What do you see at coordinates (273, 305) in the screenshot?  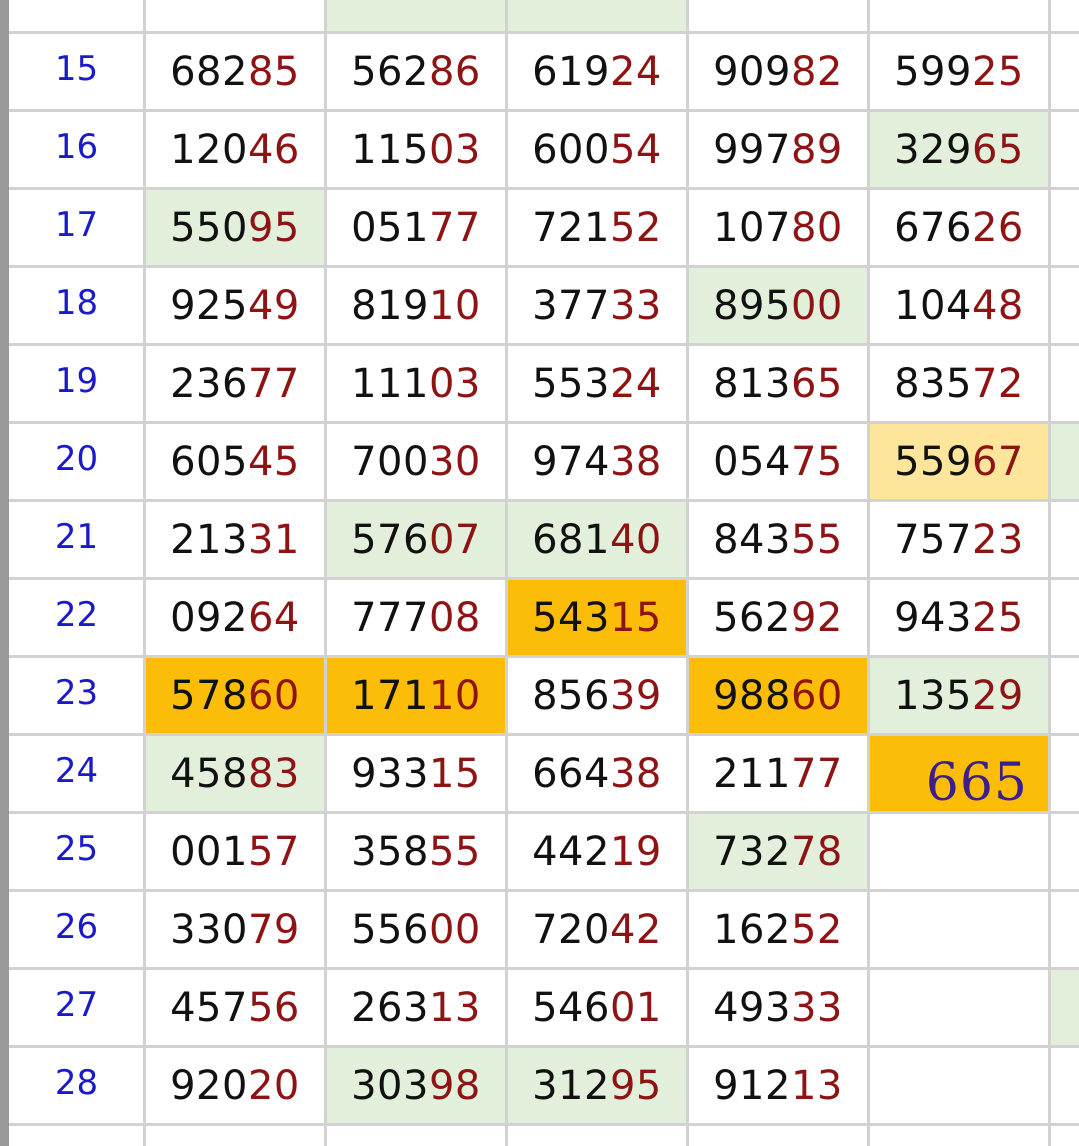 I see `number-suffix: 49` at bounding box center [273, 305].